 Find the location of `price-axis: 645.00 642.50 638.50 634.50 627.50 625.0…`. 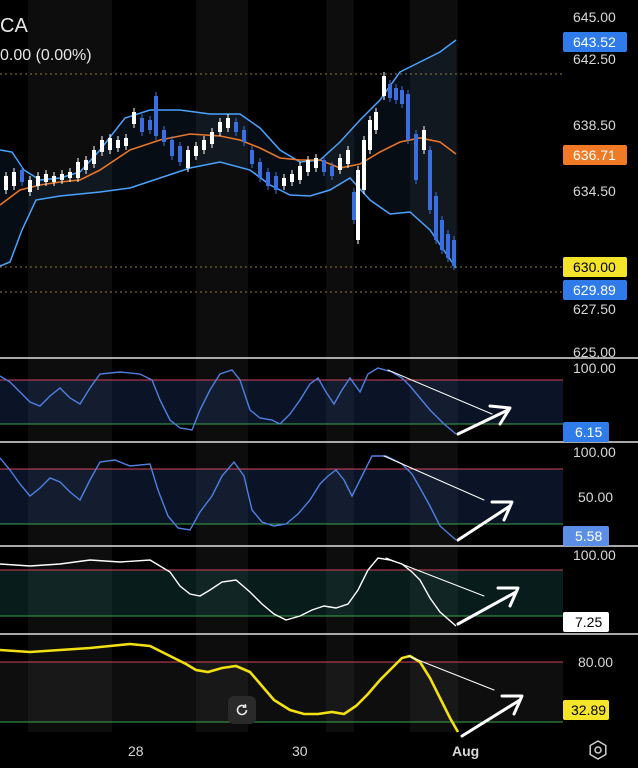

price-axis: 645.00 642.50 638.50 634.50 627.50 625.0… is located at coordinates (595, 184).